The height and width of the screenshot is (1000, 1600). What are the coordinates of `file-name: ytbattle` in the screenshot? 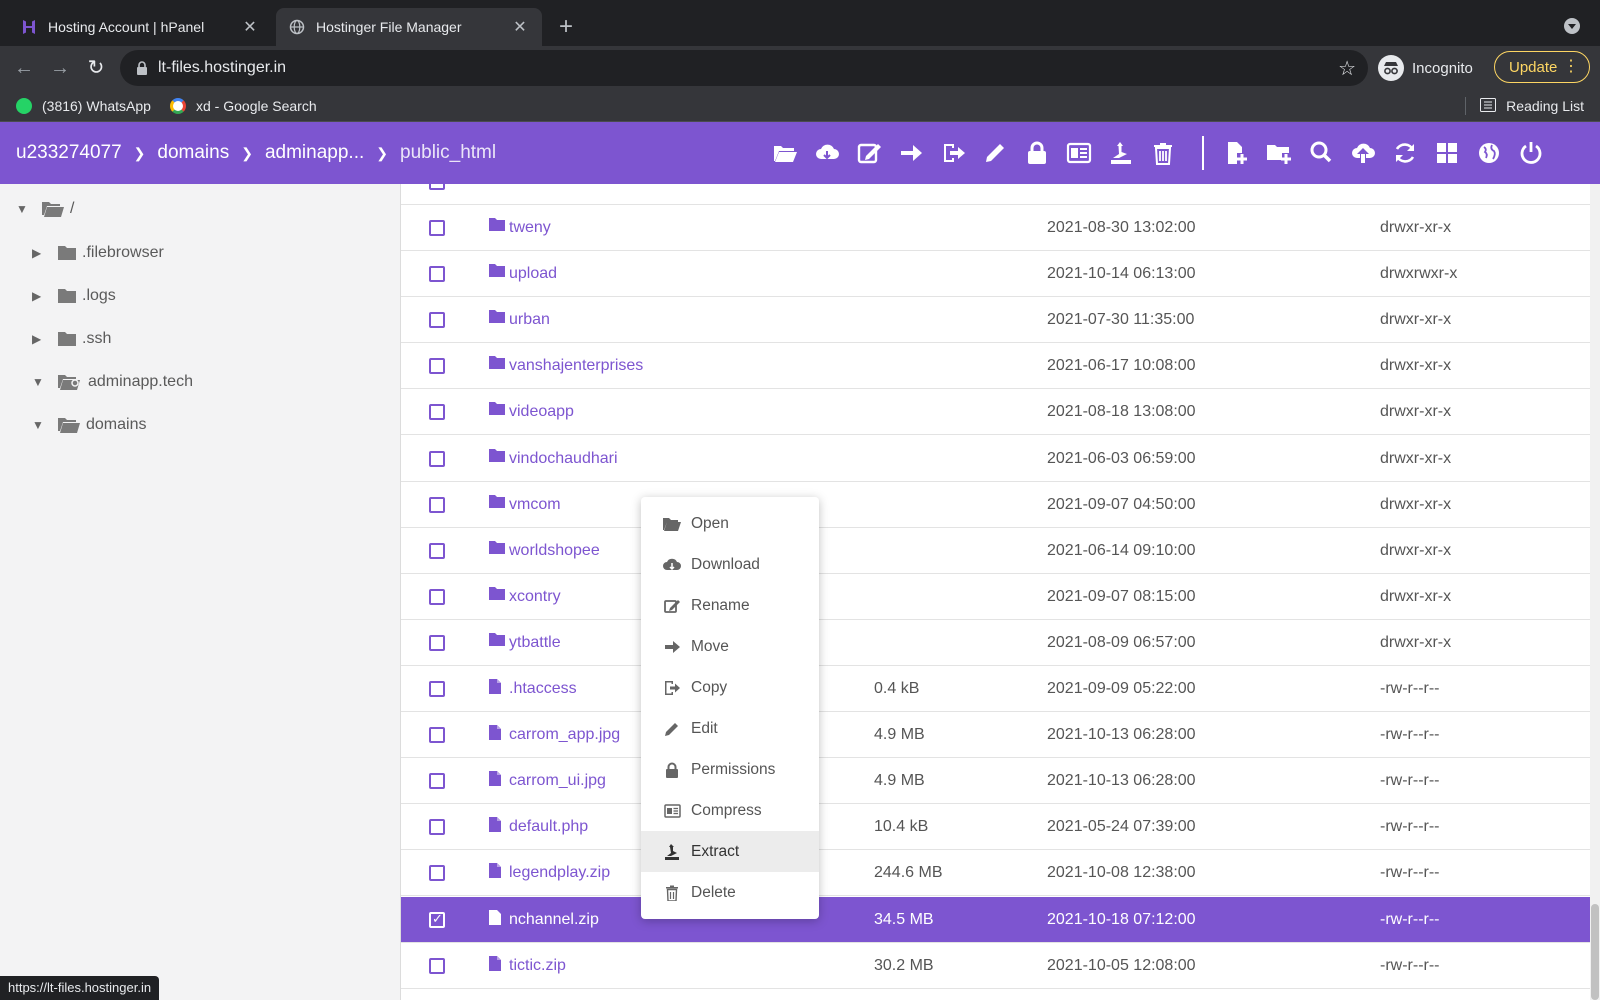 It's located at (535, 643).